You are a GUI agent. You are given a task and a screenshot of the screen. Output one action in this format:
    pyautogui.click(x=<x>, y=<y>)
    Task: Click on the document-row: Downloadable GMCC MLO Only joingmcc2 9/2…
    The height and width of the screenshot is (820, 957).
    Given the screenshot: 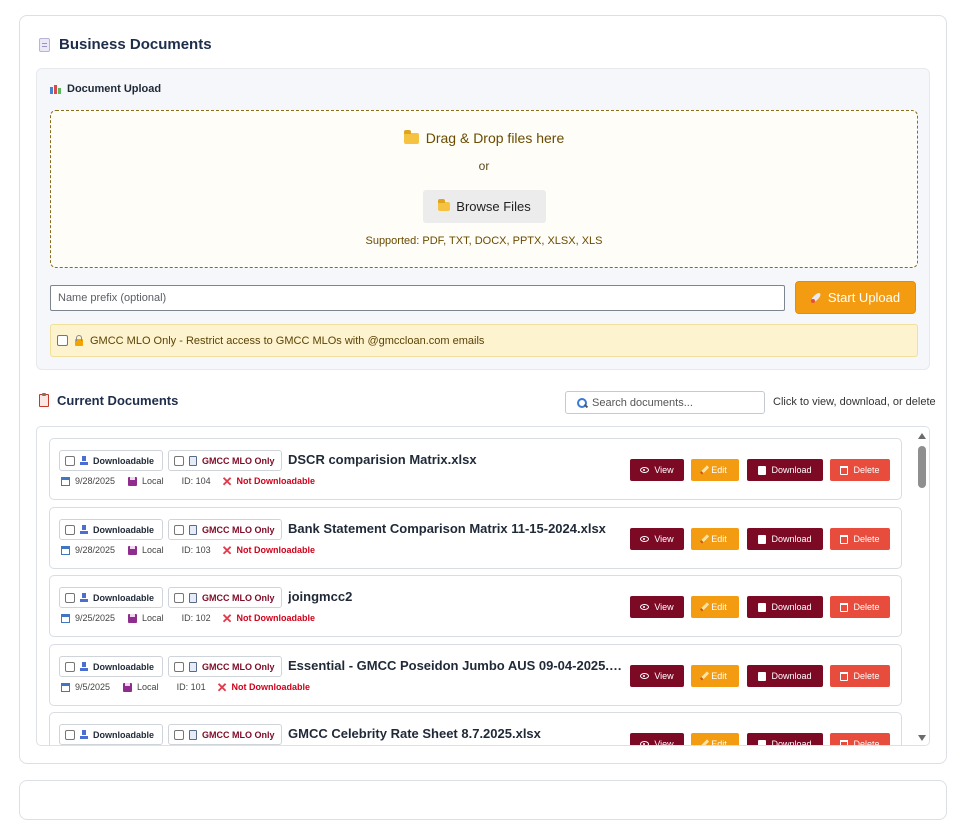 What is the action you would take?
    pyautogui.click(x=475, y=606)
    